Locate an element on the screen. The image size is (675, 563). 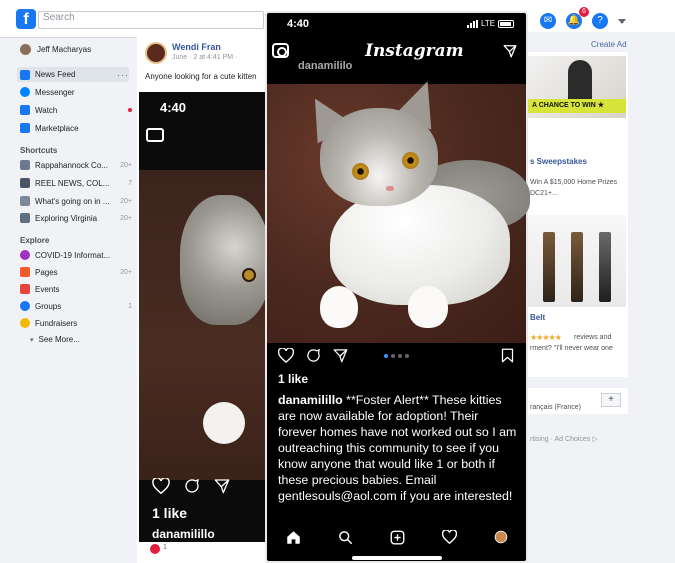
explore-item-pages: Pages 20+ is located at coordinates (76, 272).